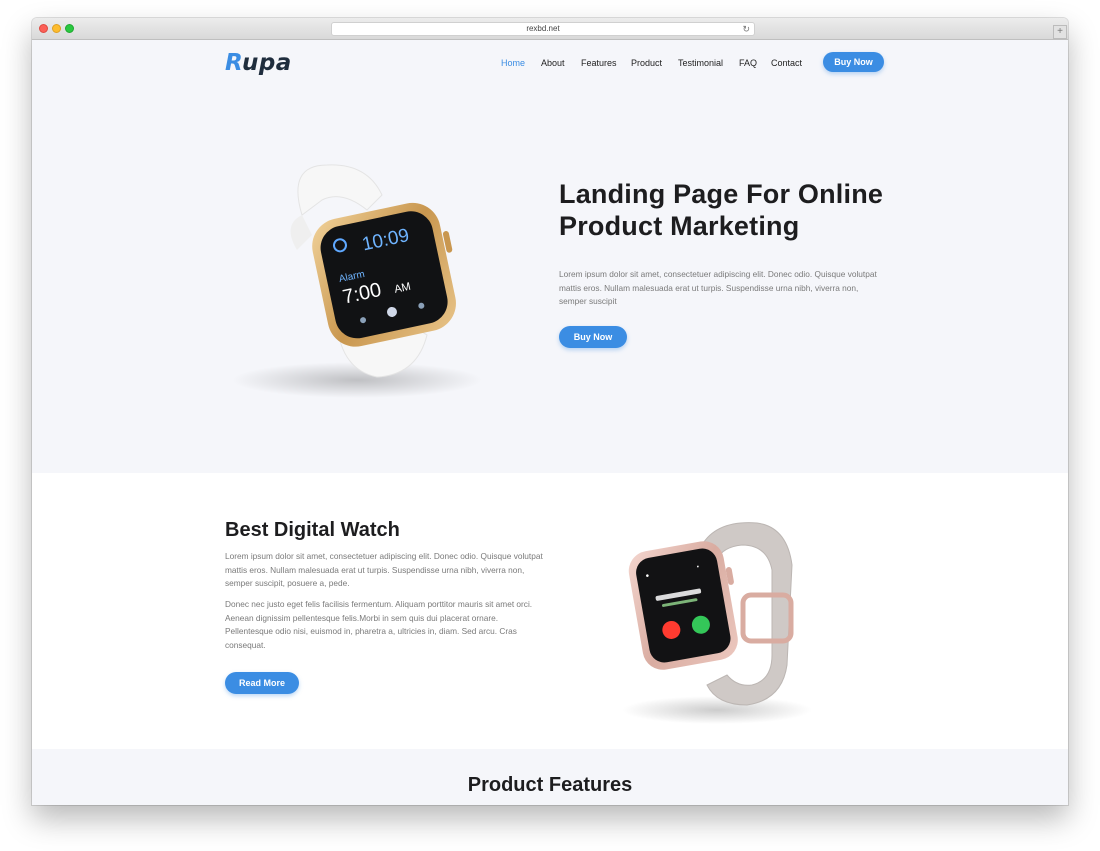  What do you see at coordinates (748, 63) in the screenshot?
I see `nav-faq: FAQ` at bounding box center [748, 63].